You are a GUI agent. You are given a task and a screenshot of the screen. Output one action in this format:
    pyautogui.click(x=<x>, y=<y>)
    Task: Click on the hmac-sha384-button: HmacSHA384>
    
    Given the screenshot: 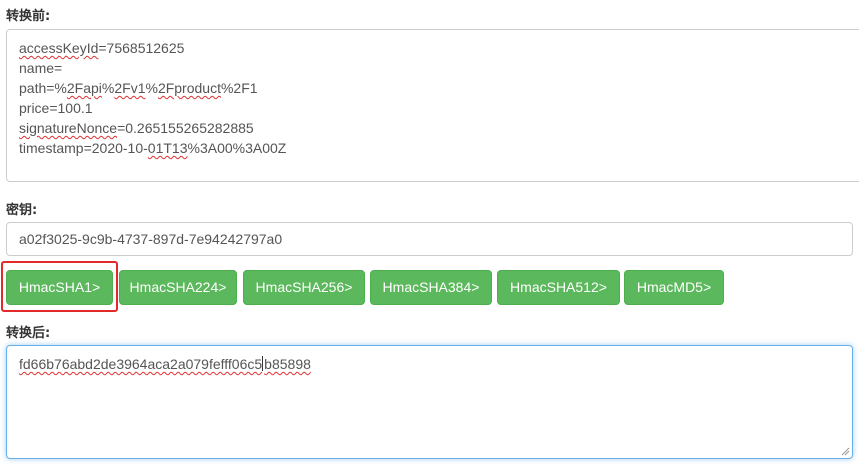 What is the action you would take?
    pyautogui.click(x=431, y=287)
    